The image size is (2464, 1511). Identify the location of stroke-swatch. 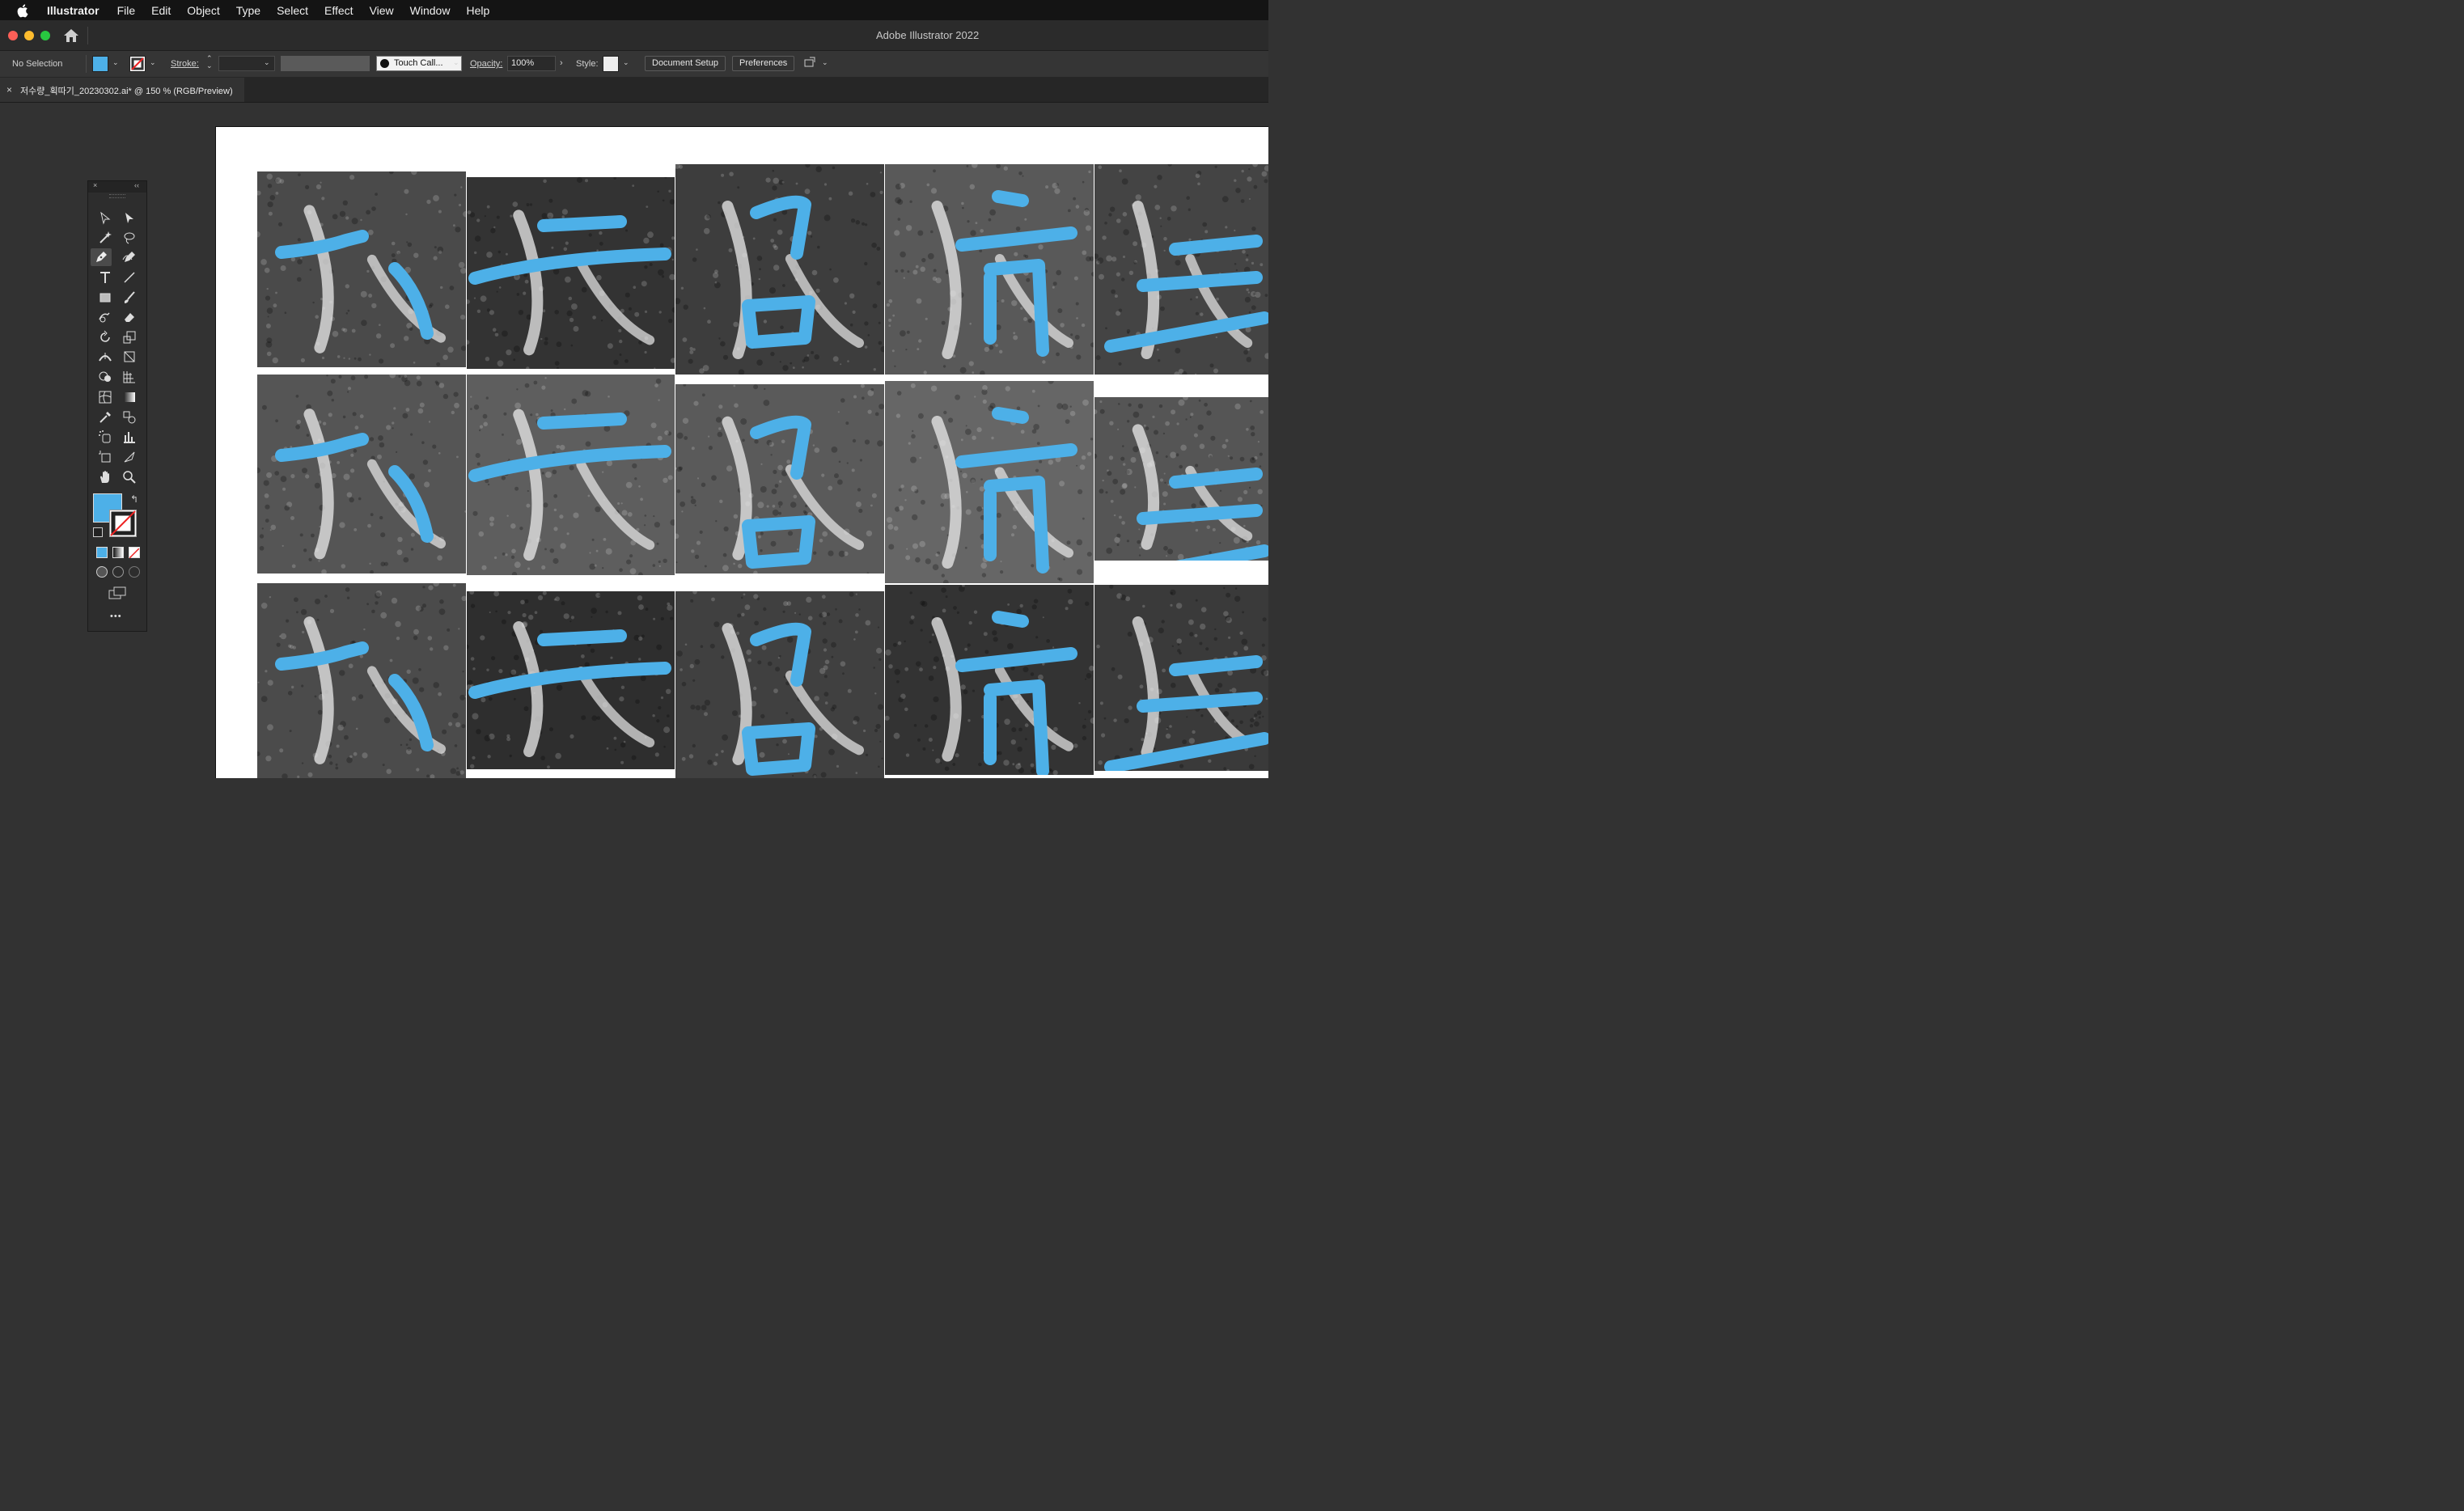
(137, 64).